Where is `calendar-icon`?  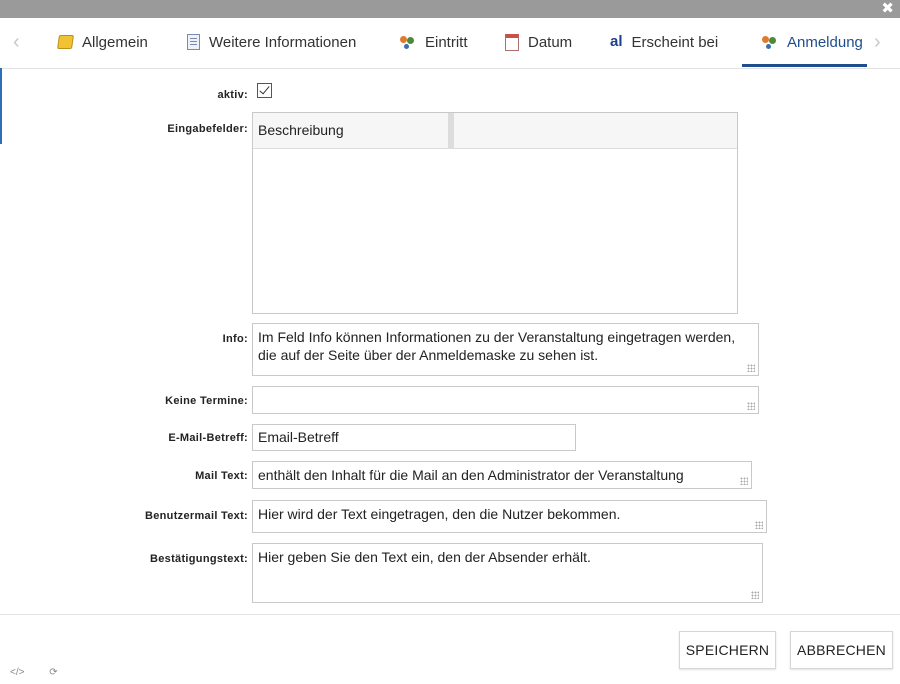
calendar-icon is located at coordinates (512, 42).